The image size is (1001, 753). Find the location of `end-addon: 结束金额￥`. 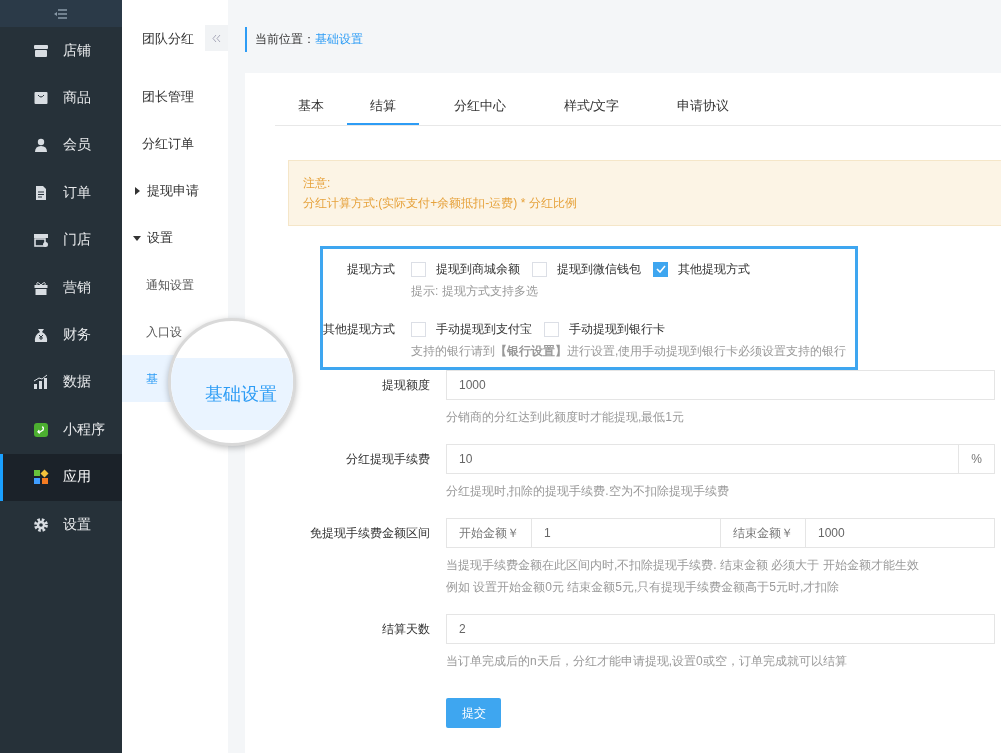

end-addon: 结束金额￥ is located at coordinates (763, 533).